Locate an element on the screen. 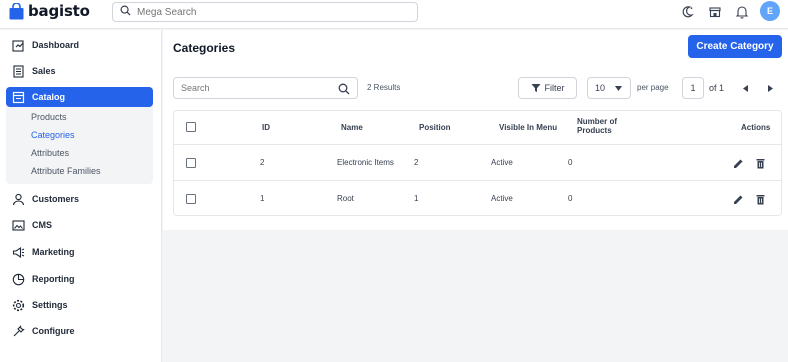 Image resolution: width=788 pixels, height=362 pixels. sales-icon is located at coordinates (18, 71).